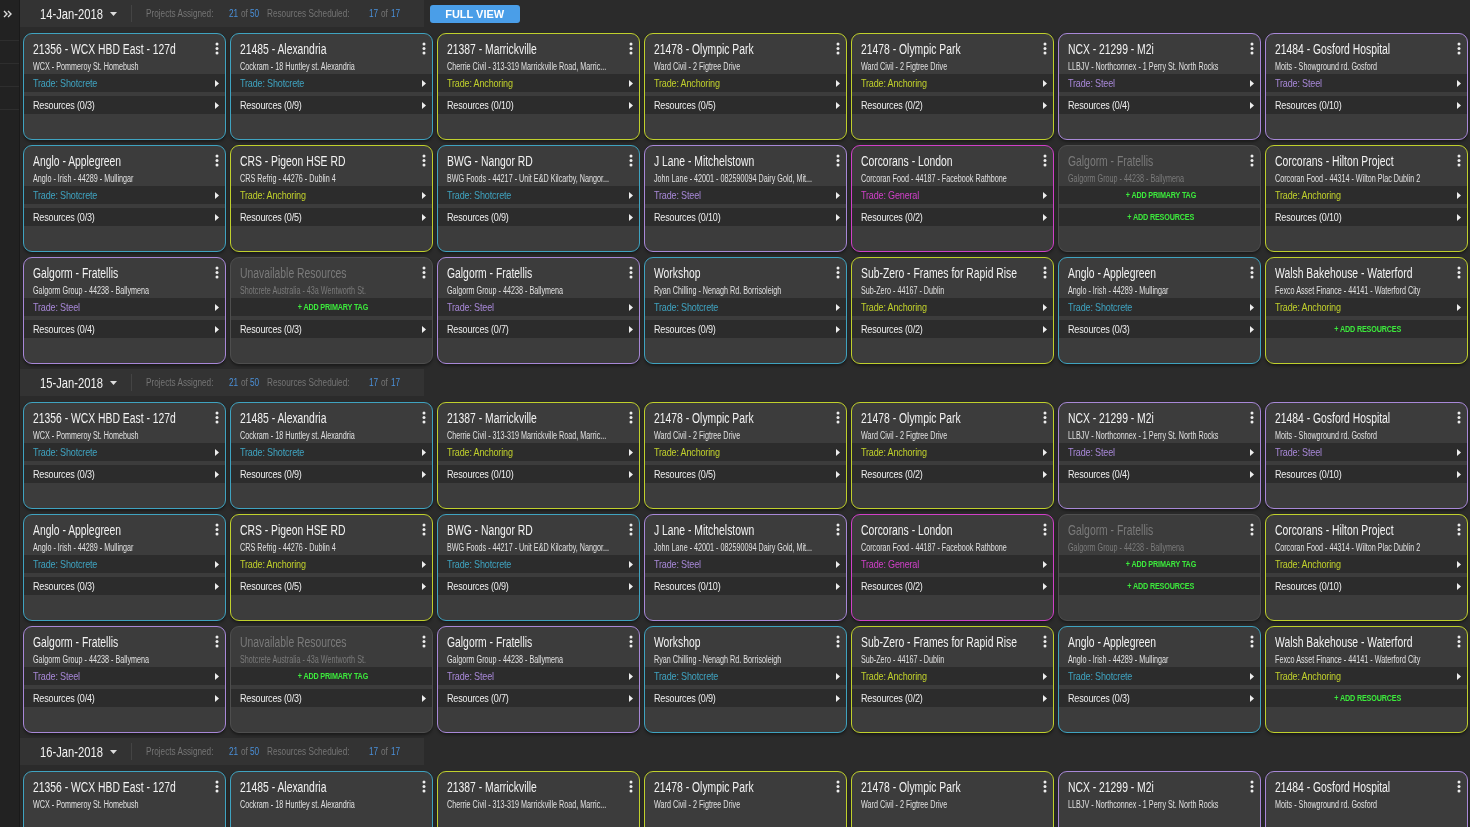  I want to click on project-card: 21356 - WCX HBD East - 127d WCX - Pommeroy St. Homebush, so click(124, 799).